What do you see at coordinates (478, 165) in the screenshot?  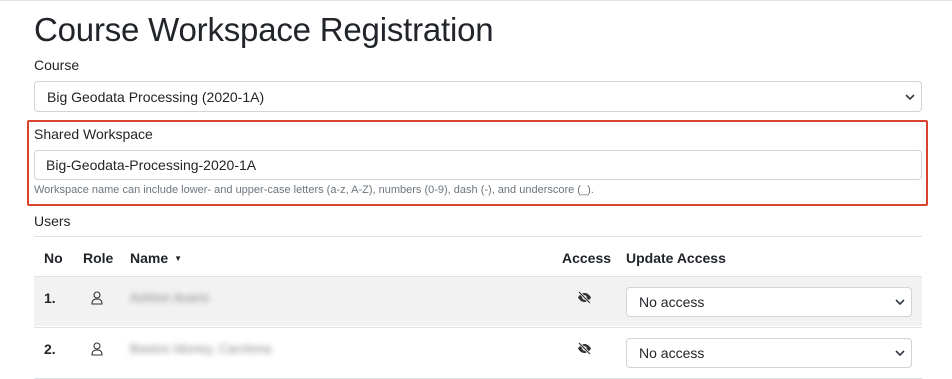 I see `shared-workspace-input: Big-Geodata-Processing-2020-1A` at bounding box center [478, 165].